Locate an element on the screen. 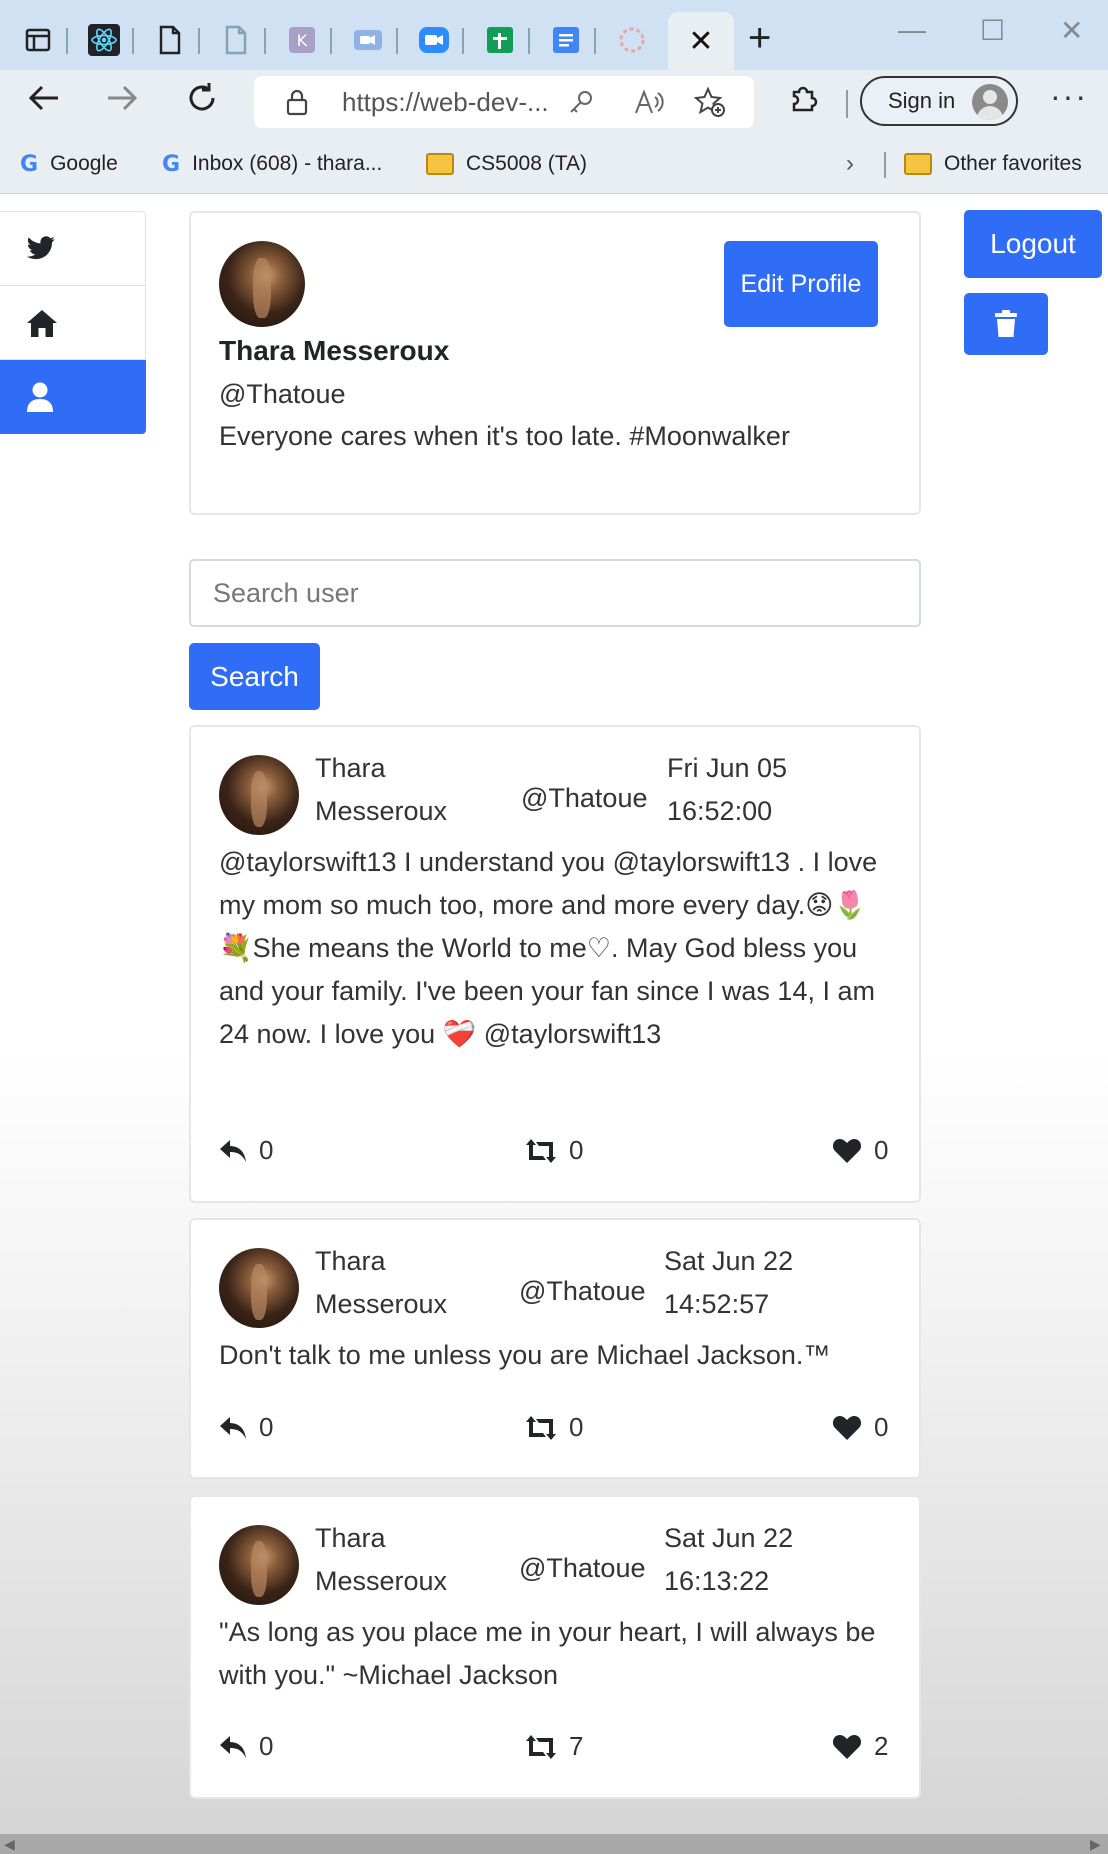 Image resolution: width=1108 pixels, height=1854 pixels. sign-in-label: Sign in is located at coordinates (922, 100).